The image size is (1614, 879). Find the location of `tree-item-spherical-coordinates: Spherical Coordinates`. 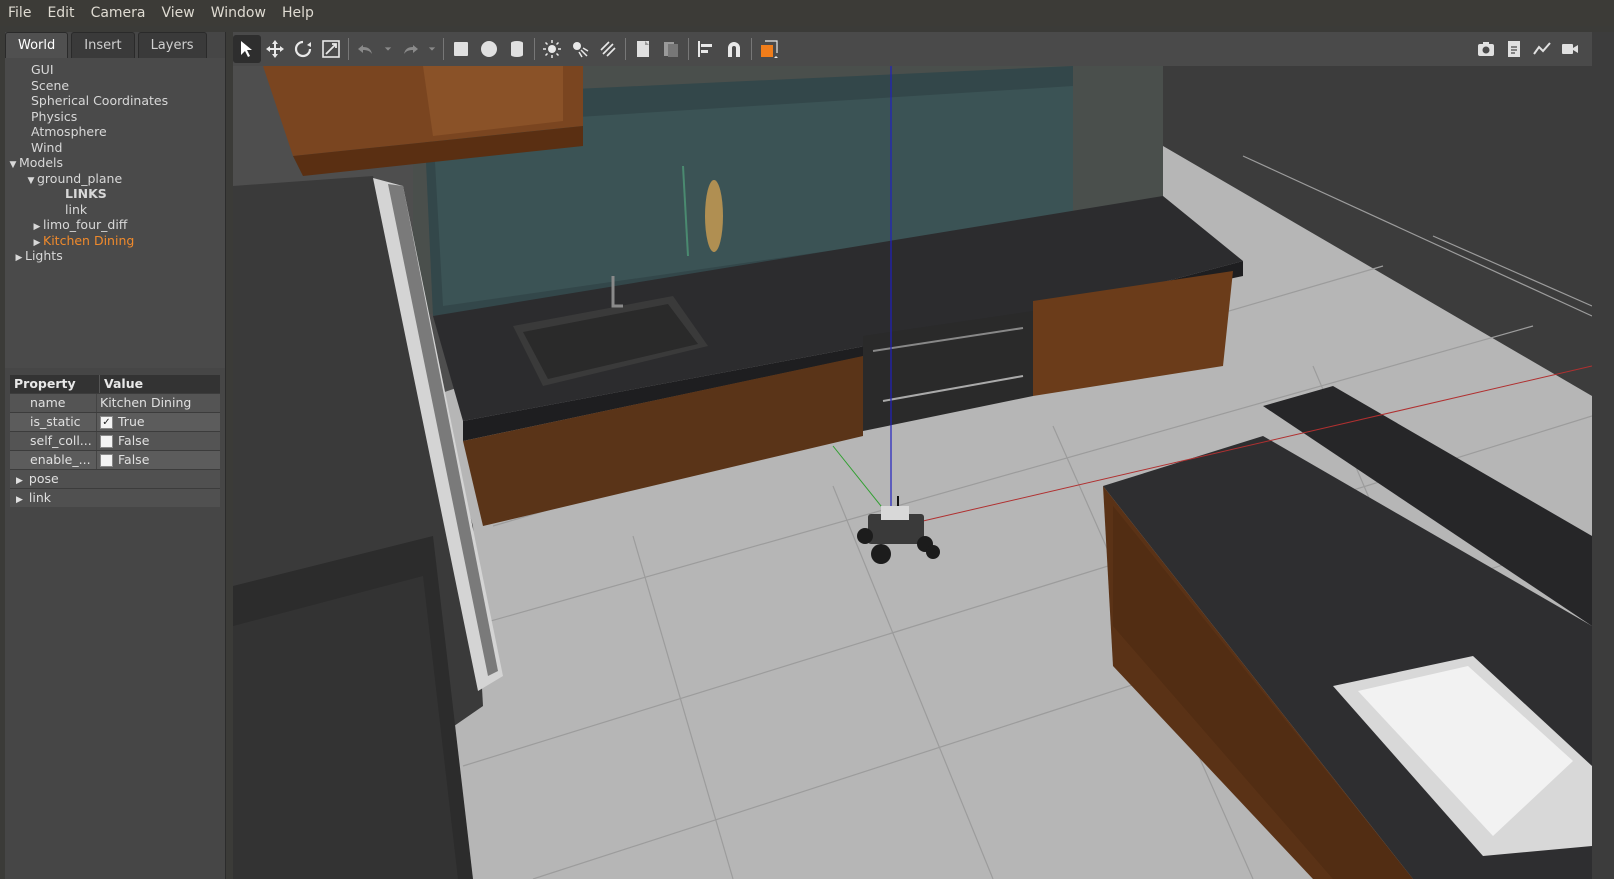

tree-item-spherical-coordinates: Spherical Coordinates is located at coordinates (115, 101).